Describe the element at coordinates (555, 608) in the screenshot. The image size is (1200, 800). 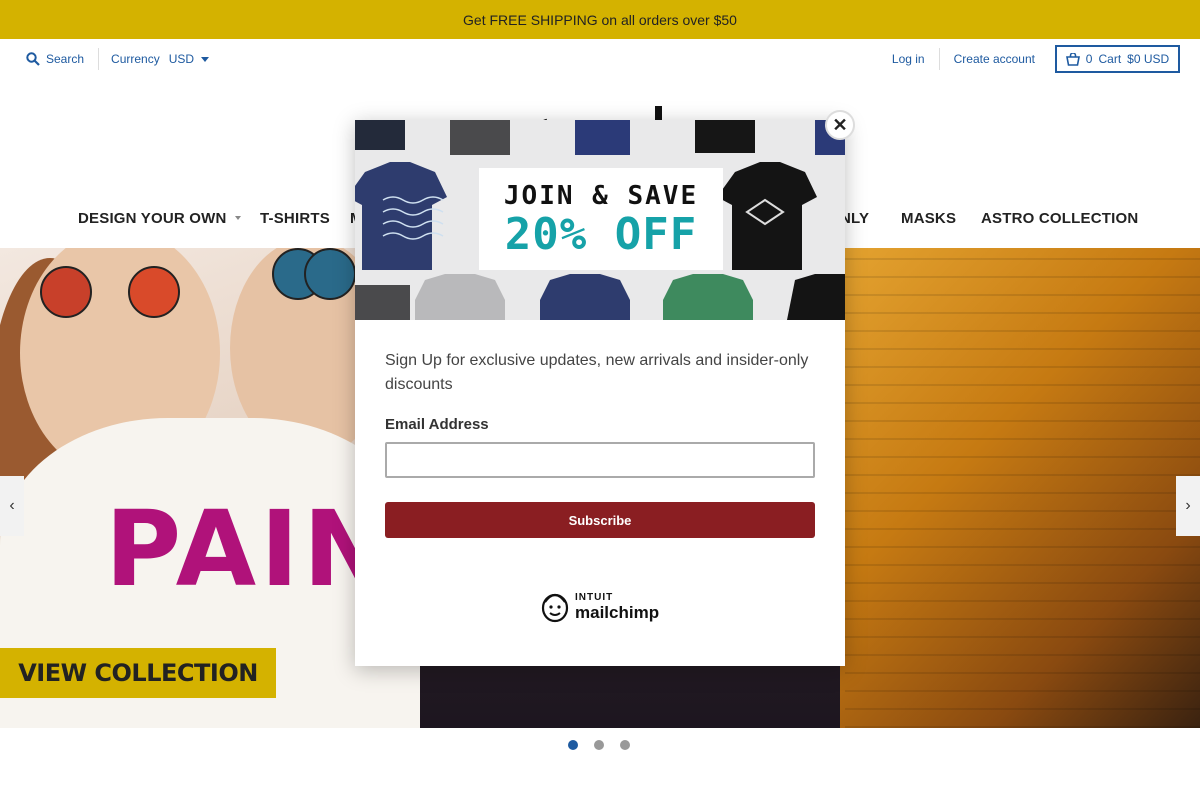
I see `mailchimp-freddie-icon` at that location.